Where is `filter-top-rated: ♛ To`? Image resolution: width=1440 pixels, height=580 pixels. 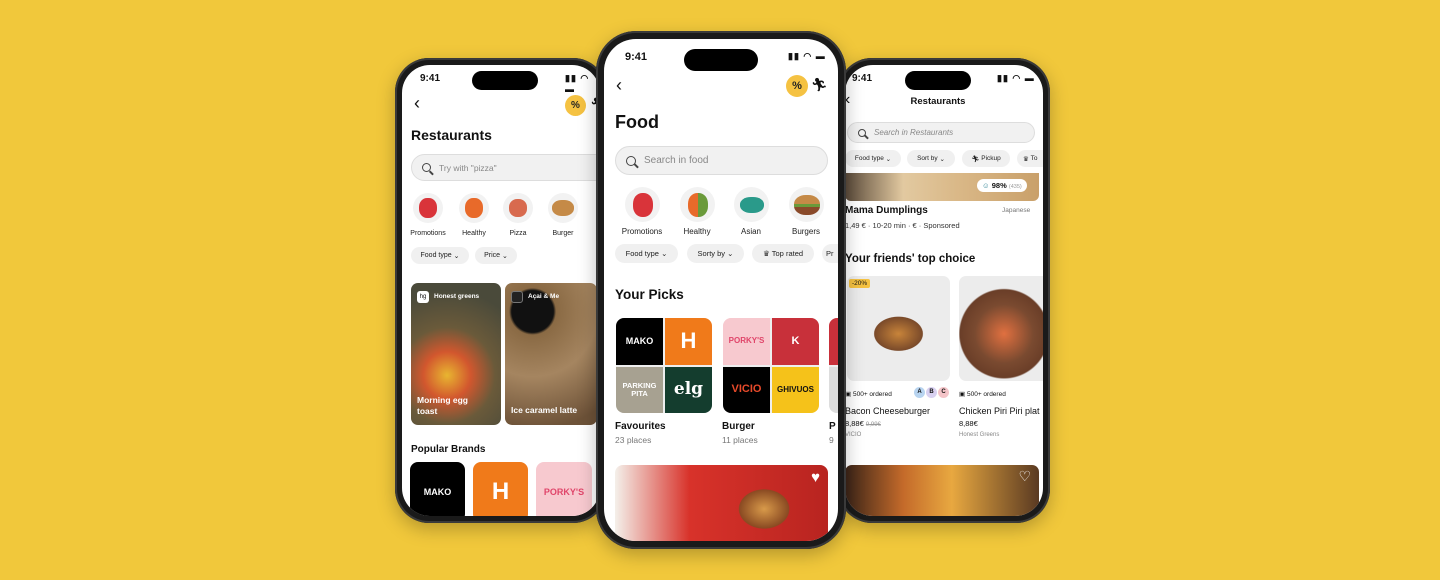 filter-top-rated: ♛ To is located at coordinates (1030, 158).